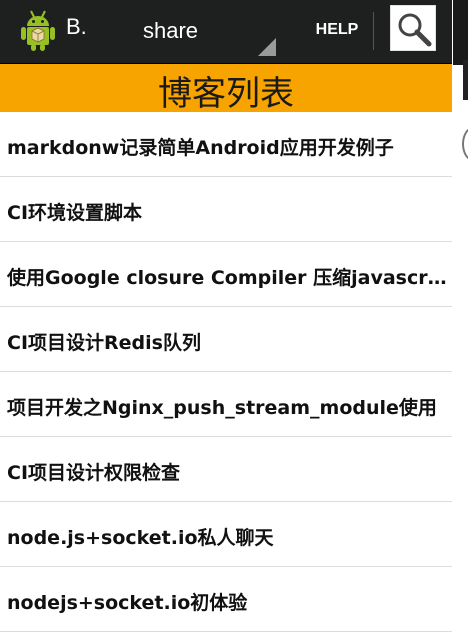 This screenshot has height=632, width=468. I want to click on list-item-label: 使用Google closure Compiler 压缩javascript, so click(227, 278).